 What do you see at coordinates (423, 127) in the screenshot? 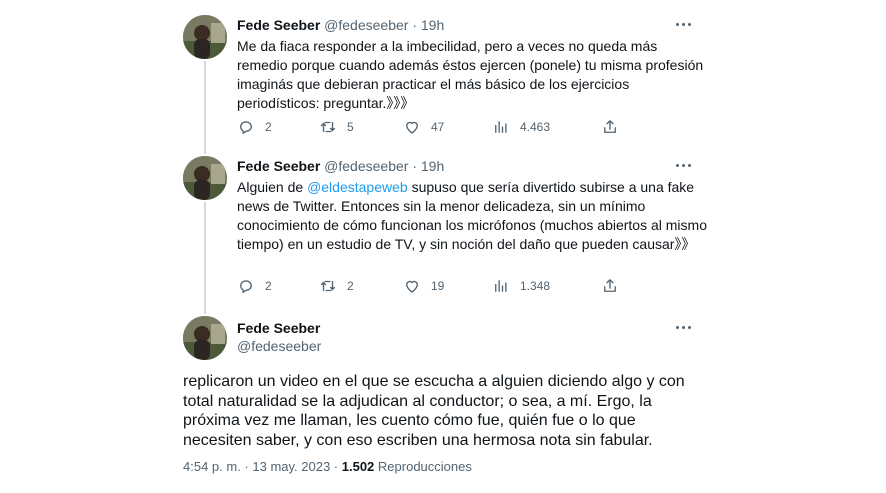
I see `like-button: 47` at bounding box center [423, 127].